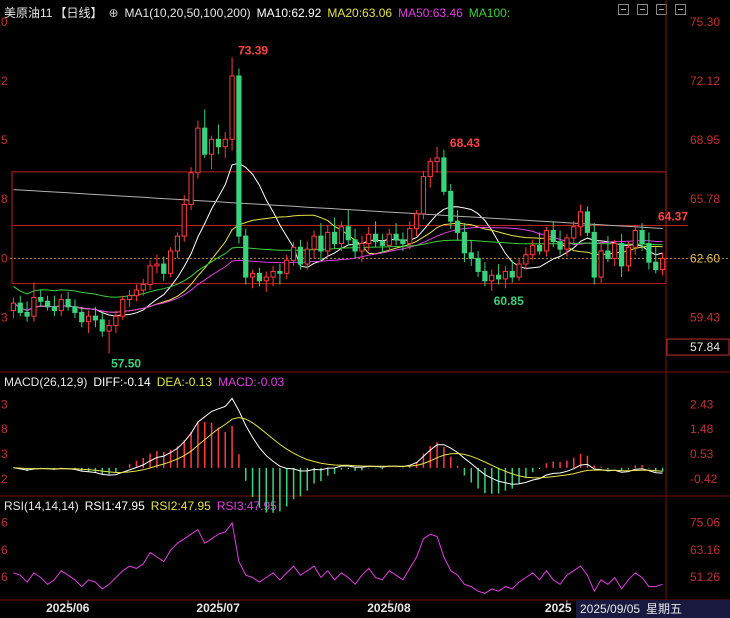 The height and width of the screenshot is (618, 730). I want to click on left-tick-label: 3, so click(4, 317).